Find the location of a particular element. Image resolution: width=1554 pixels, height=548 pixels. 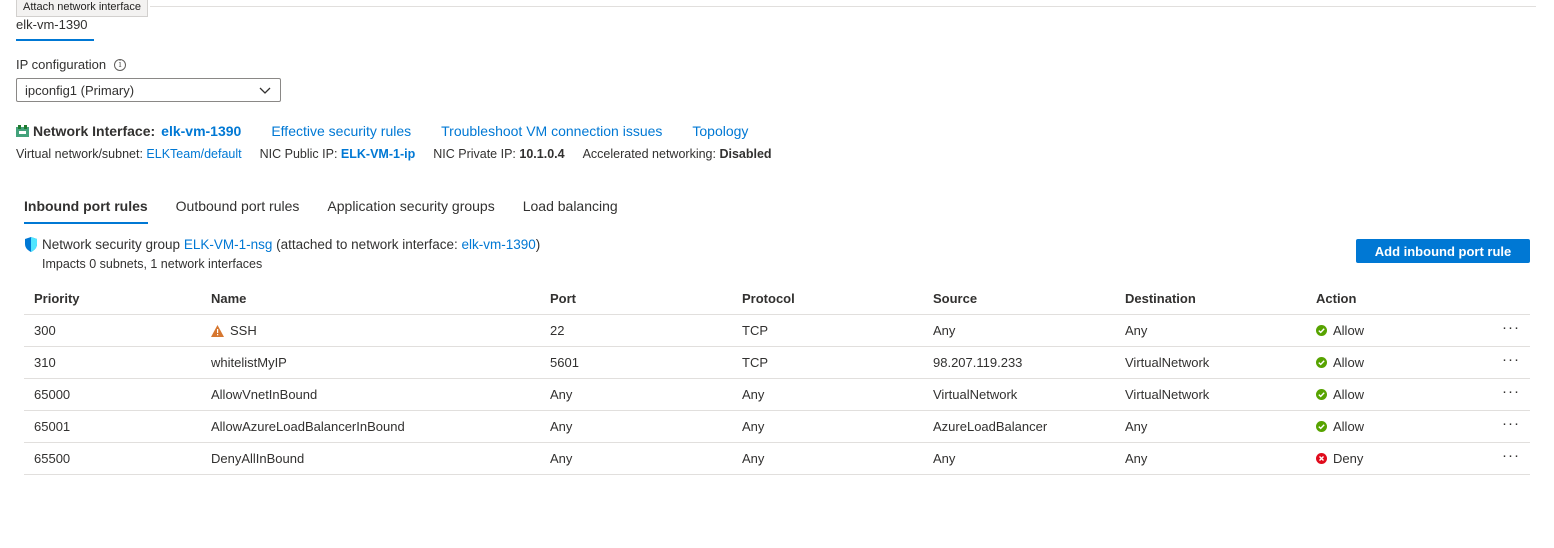

network-interface-label: Network Interface: is located at coordinates (94, 131).